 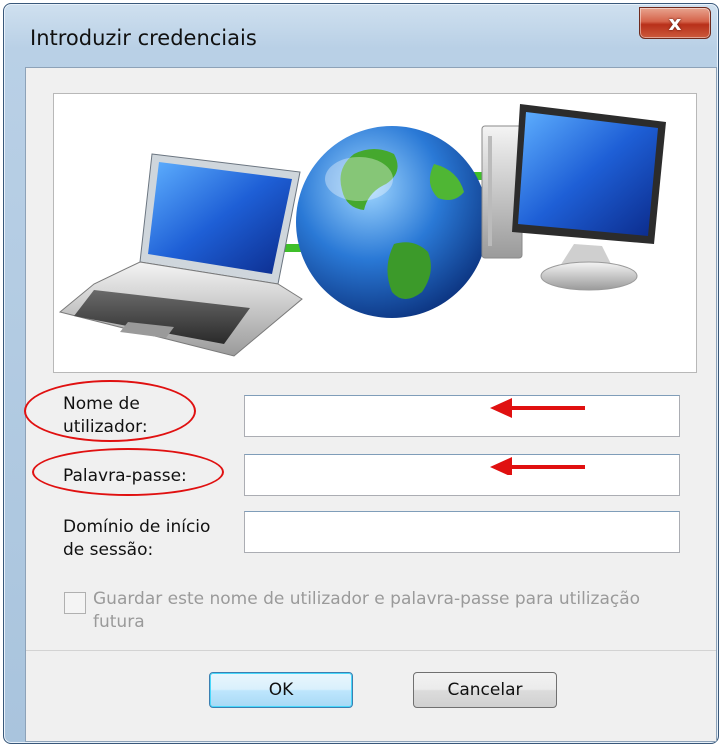 What do you see at coordinates (361, 34) in the screenshot?
I see `title-bar: Introduzir credenciais x` at bounding box center [361, 34].